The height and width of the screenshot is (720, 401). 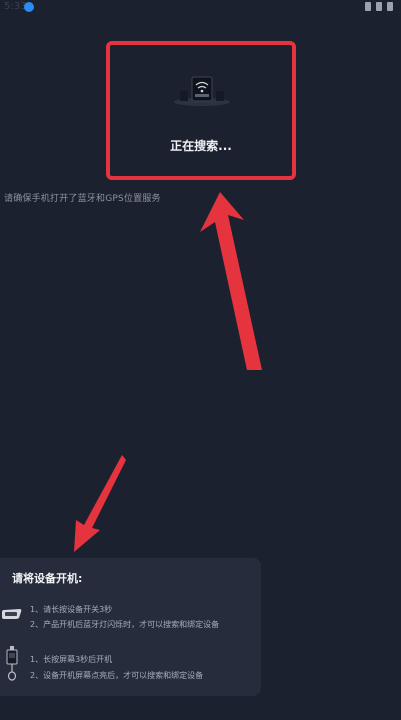 I want to click on screen-step-2: 2、设备开机屏幕点亮后，才可以搜索和绑定设备, so click(x=117, y=675).